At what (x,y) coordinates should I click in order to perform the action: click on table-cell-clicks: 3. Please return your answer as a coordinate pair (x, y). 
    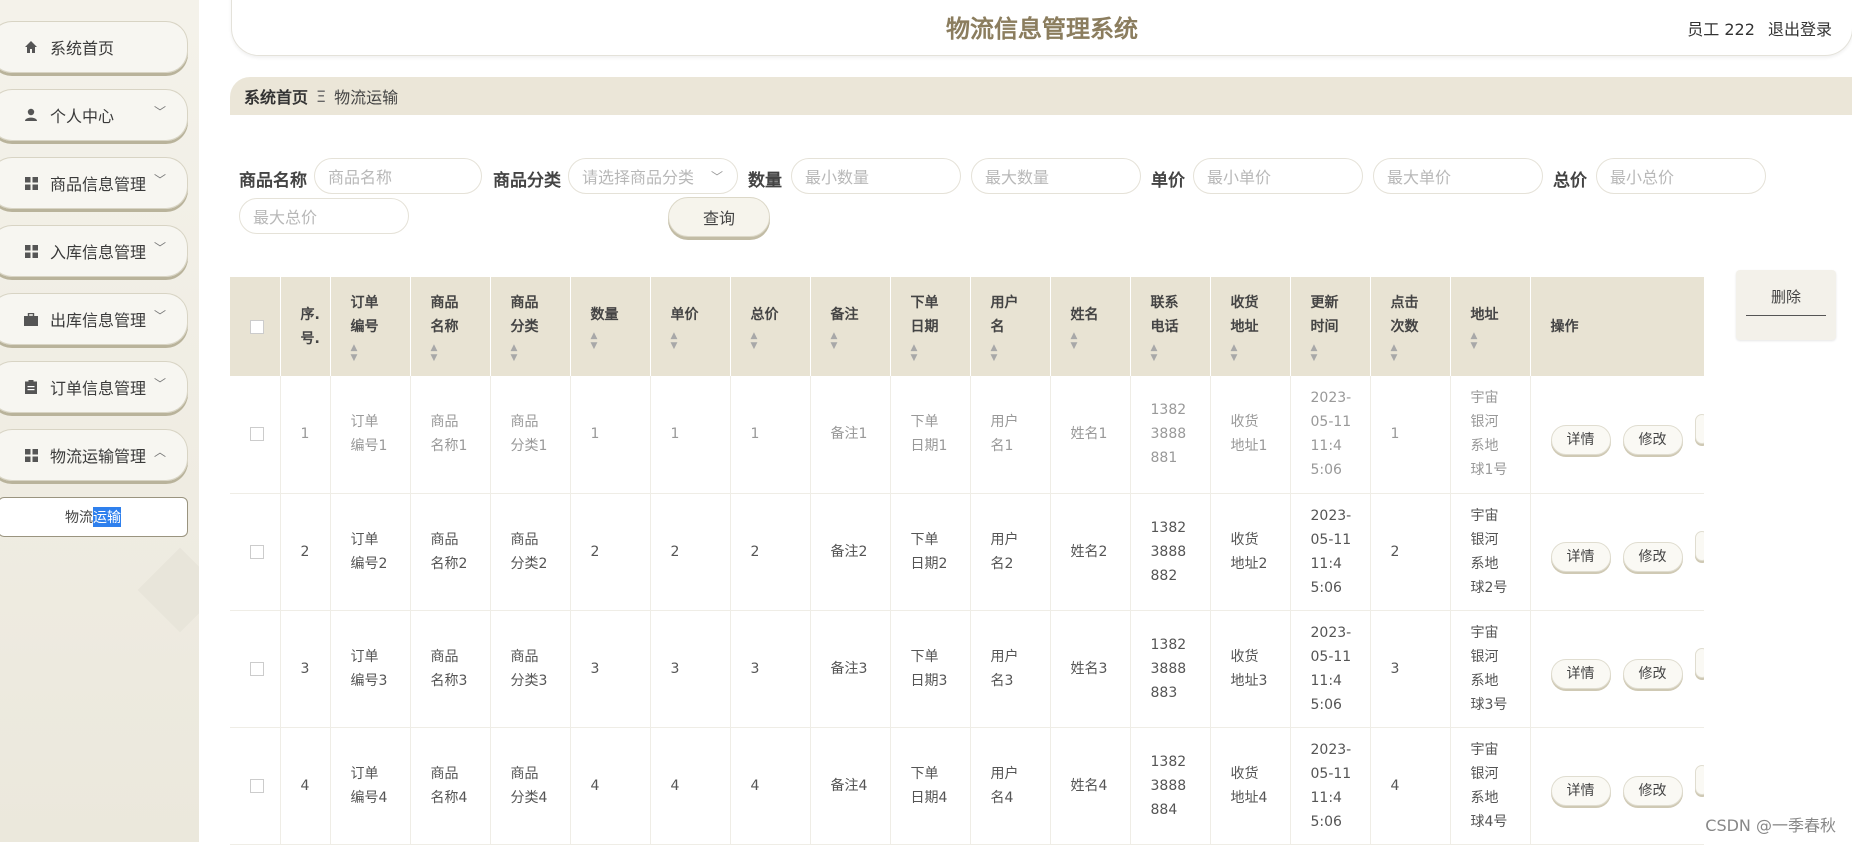
    Looking at the image, I should click on (1410, 669).